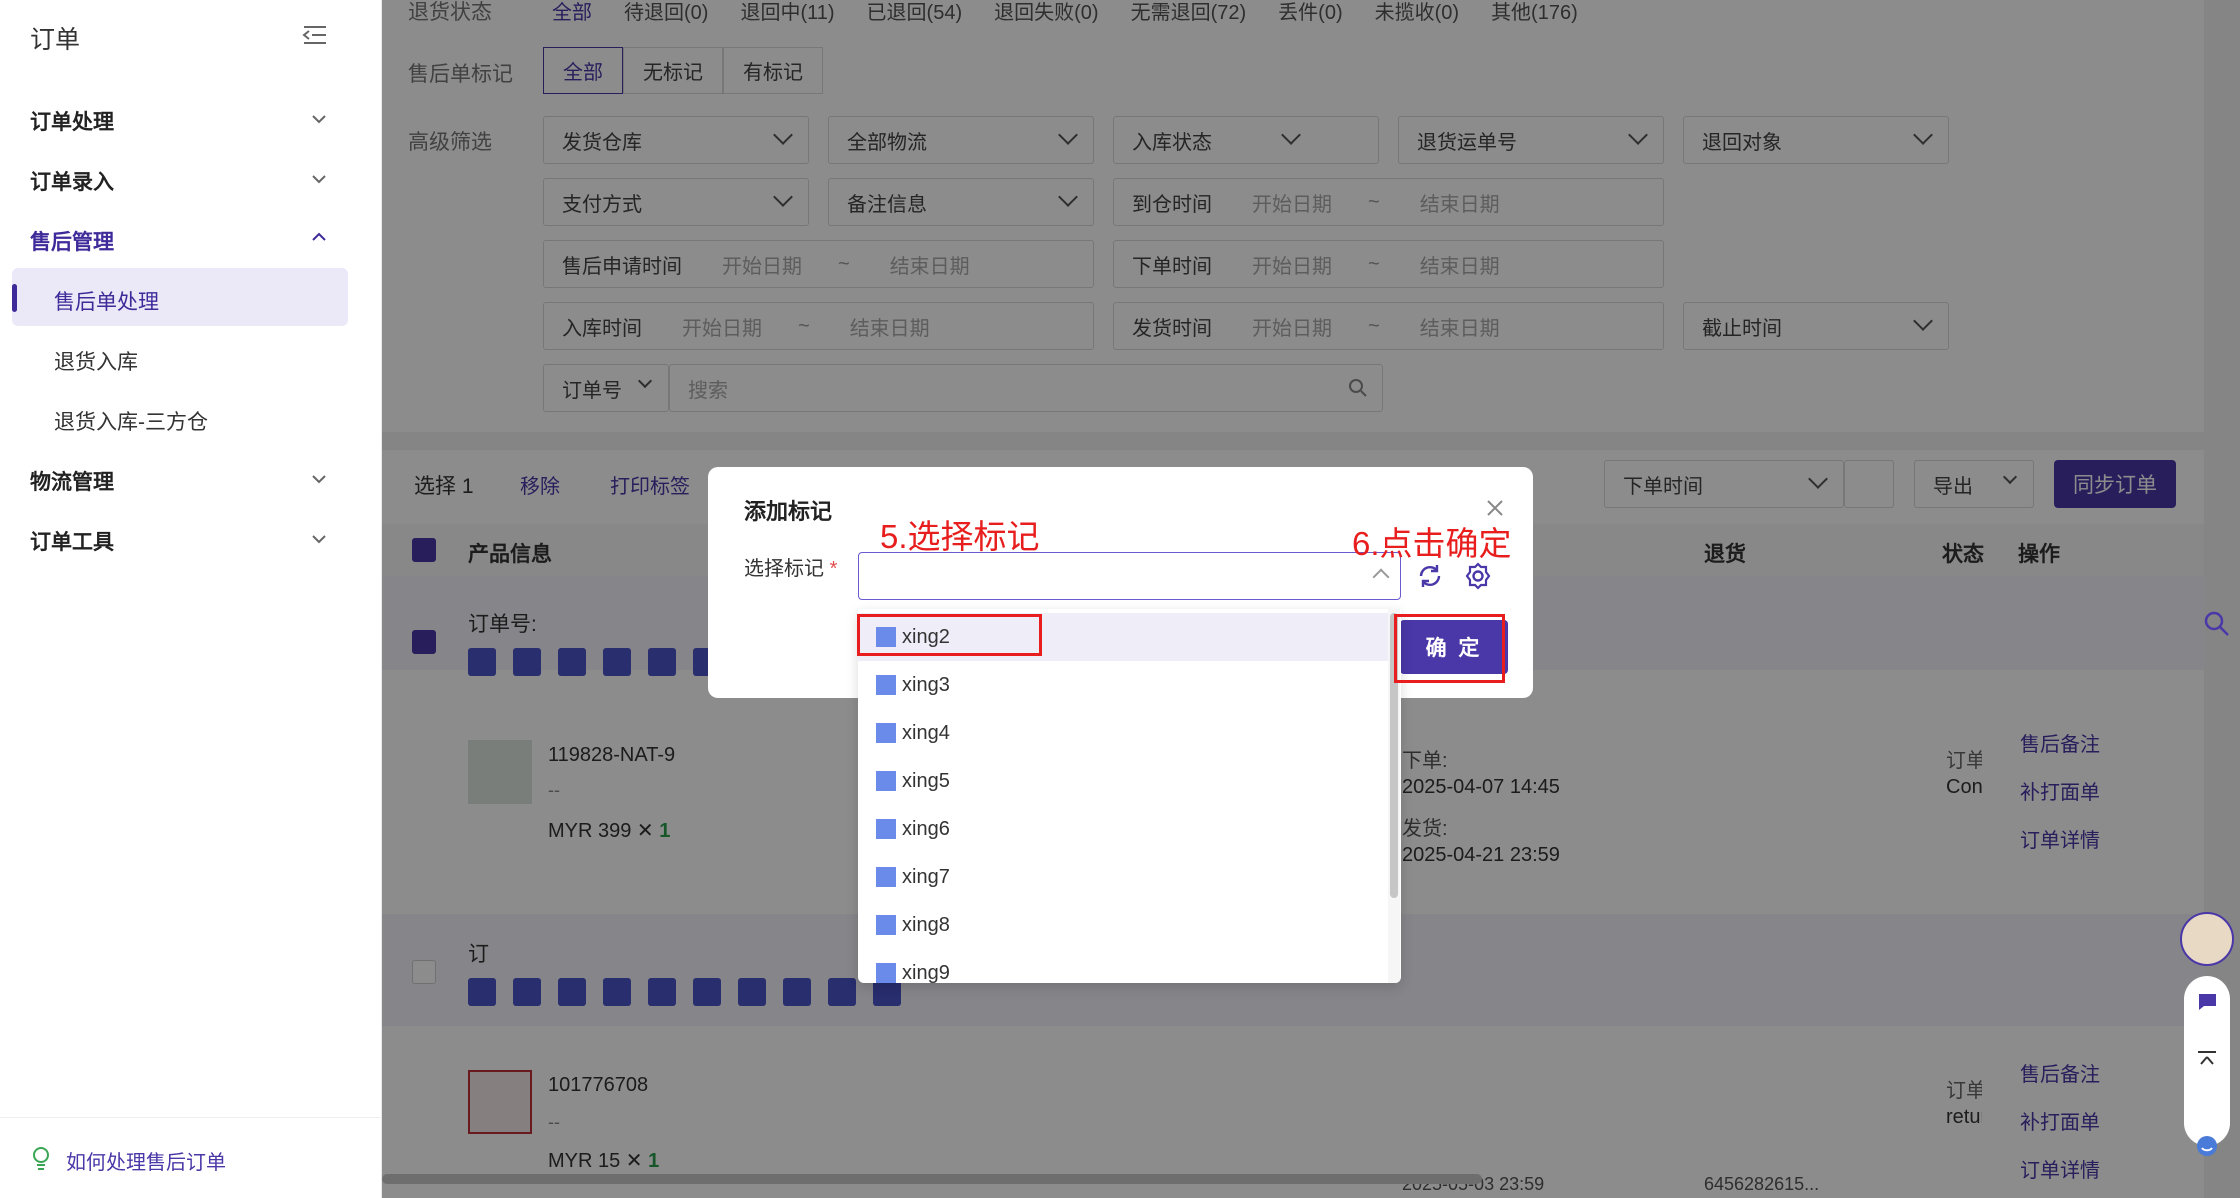  What do you see at coordinates (1129, 576) in the screenshot?
I see `mark-select` at bounding box center [1129, 576].